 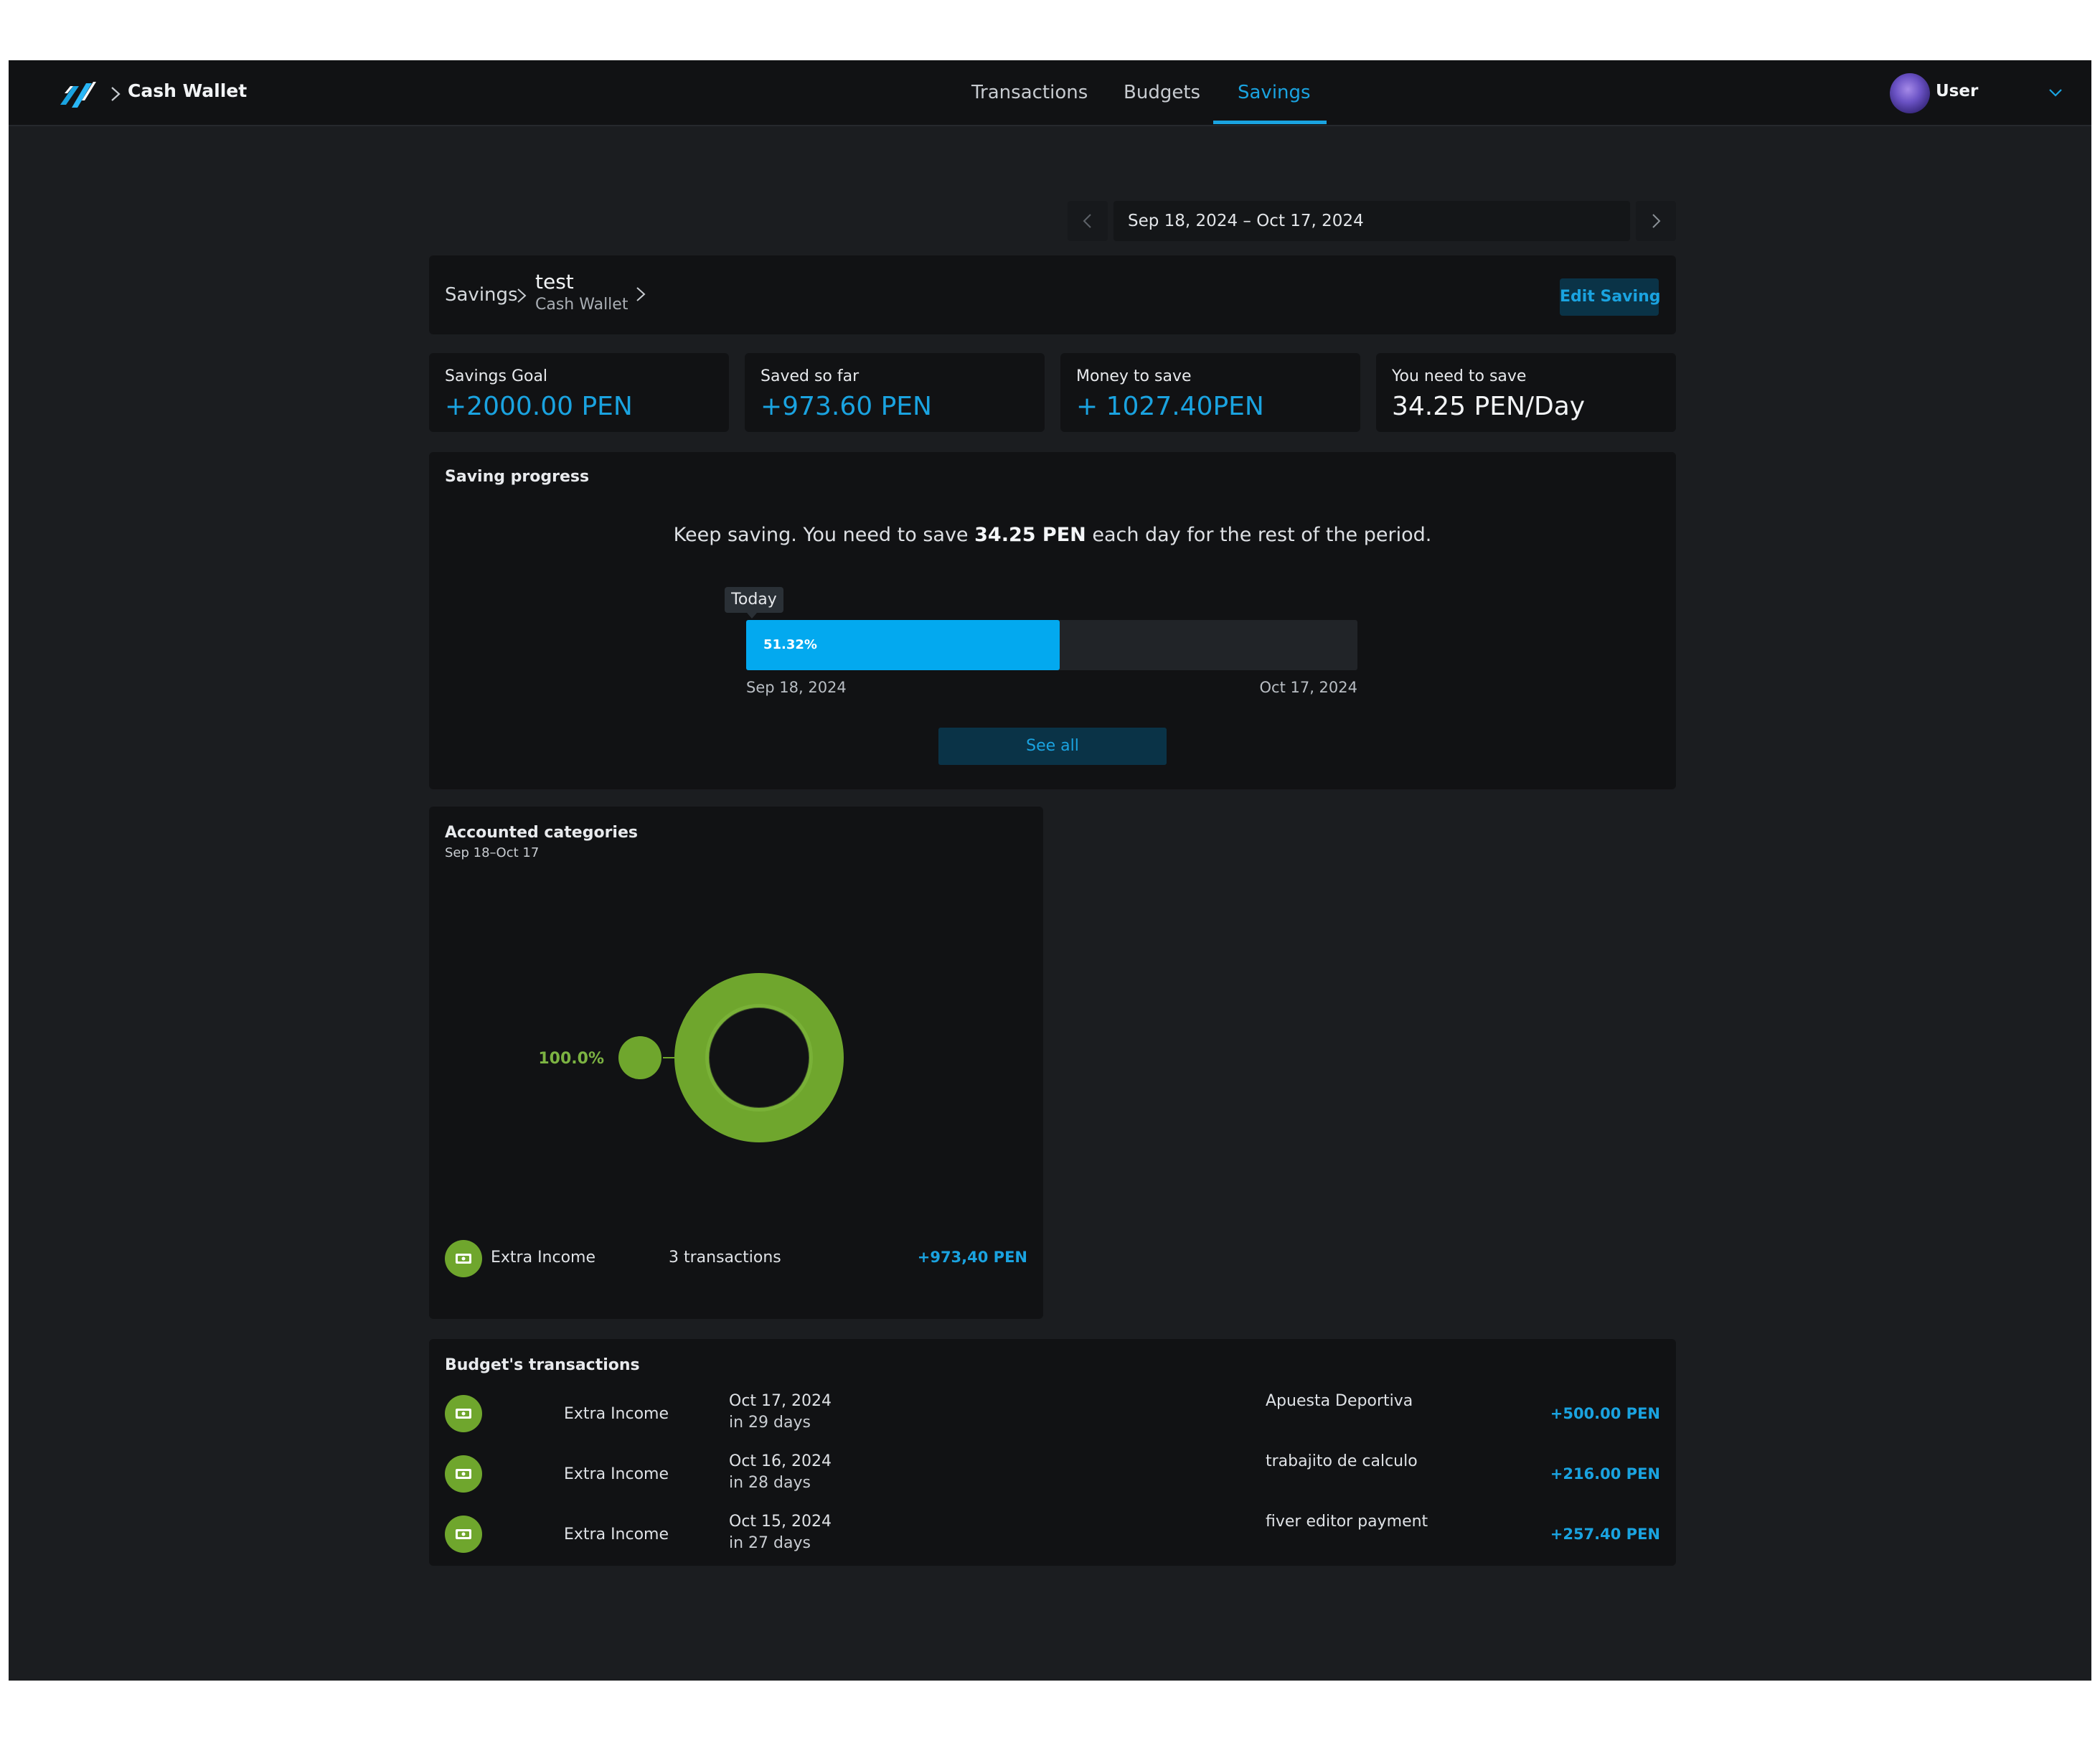 What do you see at coordinates (1029, 93) in the screenshot?
I see `tab-transactions: Transactions` at bounding box center [1029, 93].